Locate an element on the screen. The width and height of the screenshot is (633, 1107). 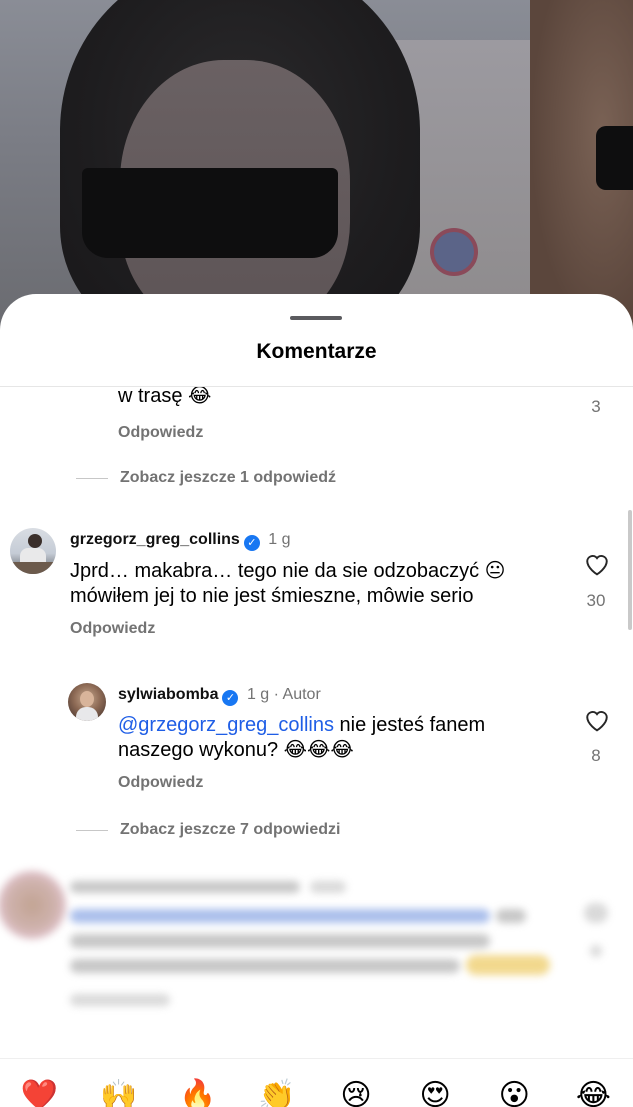
view-more-replies-button: Zobacz jeszcze 7 odpowiedzi is located at coordinates (208, 830).